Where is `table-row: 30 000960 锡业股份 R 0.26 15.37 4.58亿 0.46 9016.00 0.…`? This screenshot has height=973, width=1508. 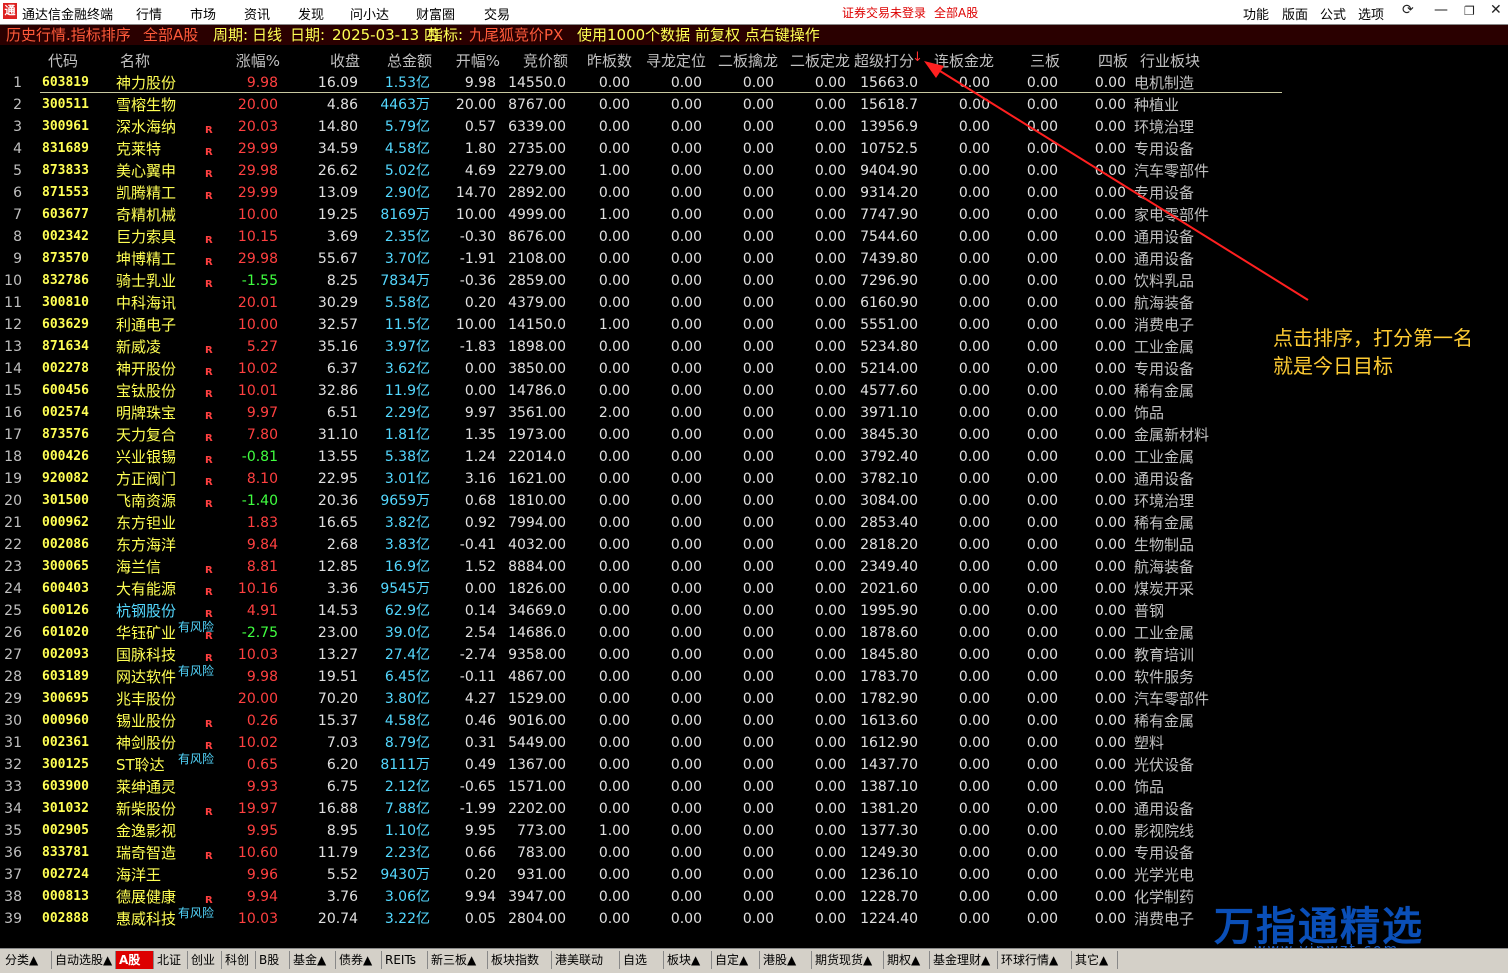 table-row: 30 000960 锡业股份 R 0.26 15.37 4.58亿 0.46 9016.00 0.… is located at coordinates (650, 721).